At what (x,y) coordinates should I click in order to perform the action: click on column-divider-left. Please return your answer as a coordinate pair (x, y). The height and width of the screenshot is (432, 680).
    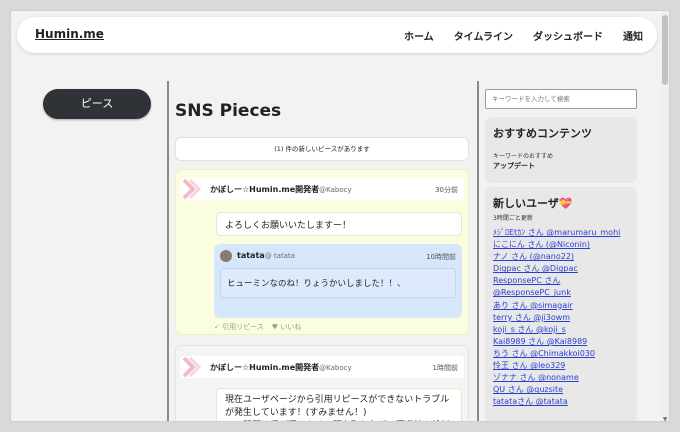
    Looking at the image, I should click on (168, 251).